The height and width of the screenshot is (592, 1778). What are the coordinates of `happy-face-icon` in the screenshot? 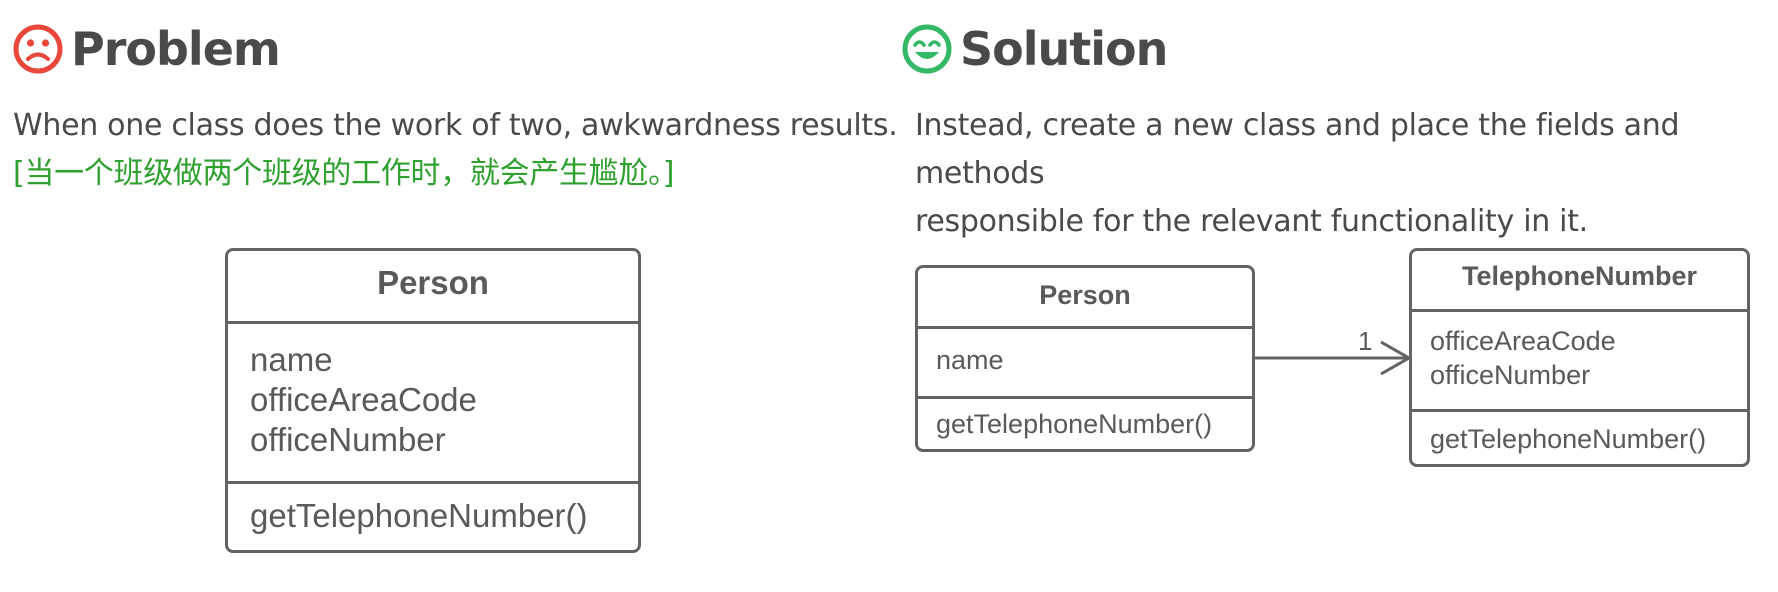 It's located at (927, 49).